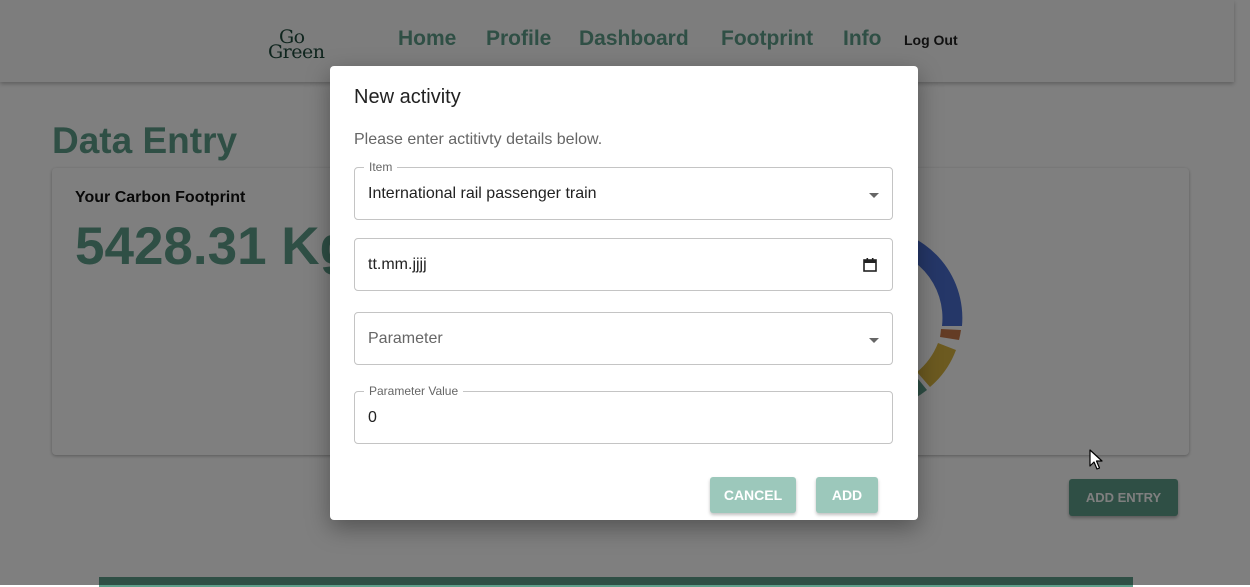  What do you see at coordinates (623, 414) in the screenshot?
I see `parameter-value-input: Parameter Value 0` at bounding box center [623, 414].